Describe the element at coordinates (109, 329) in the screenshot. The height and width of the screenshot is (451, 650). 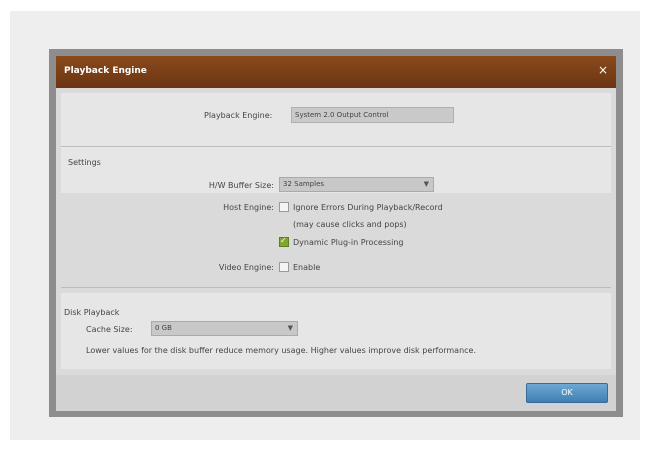
I see `cache-size-label: Cache Size:` at that location.